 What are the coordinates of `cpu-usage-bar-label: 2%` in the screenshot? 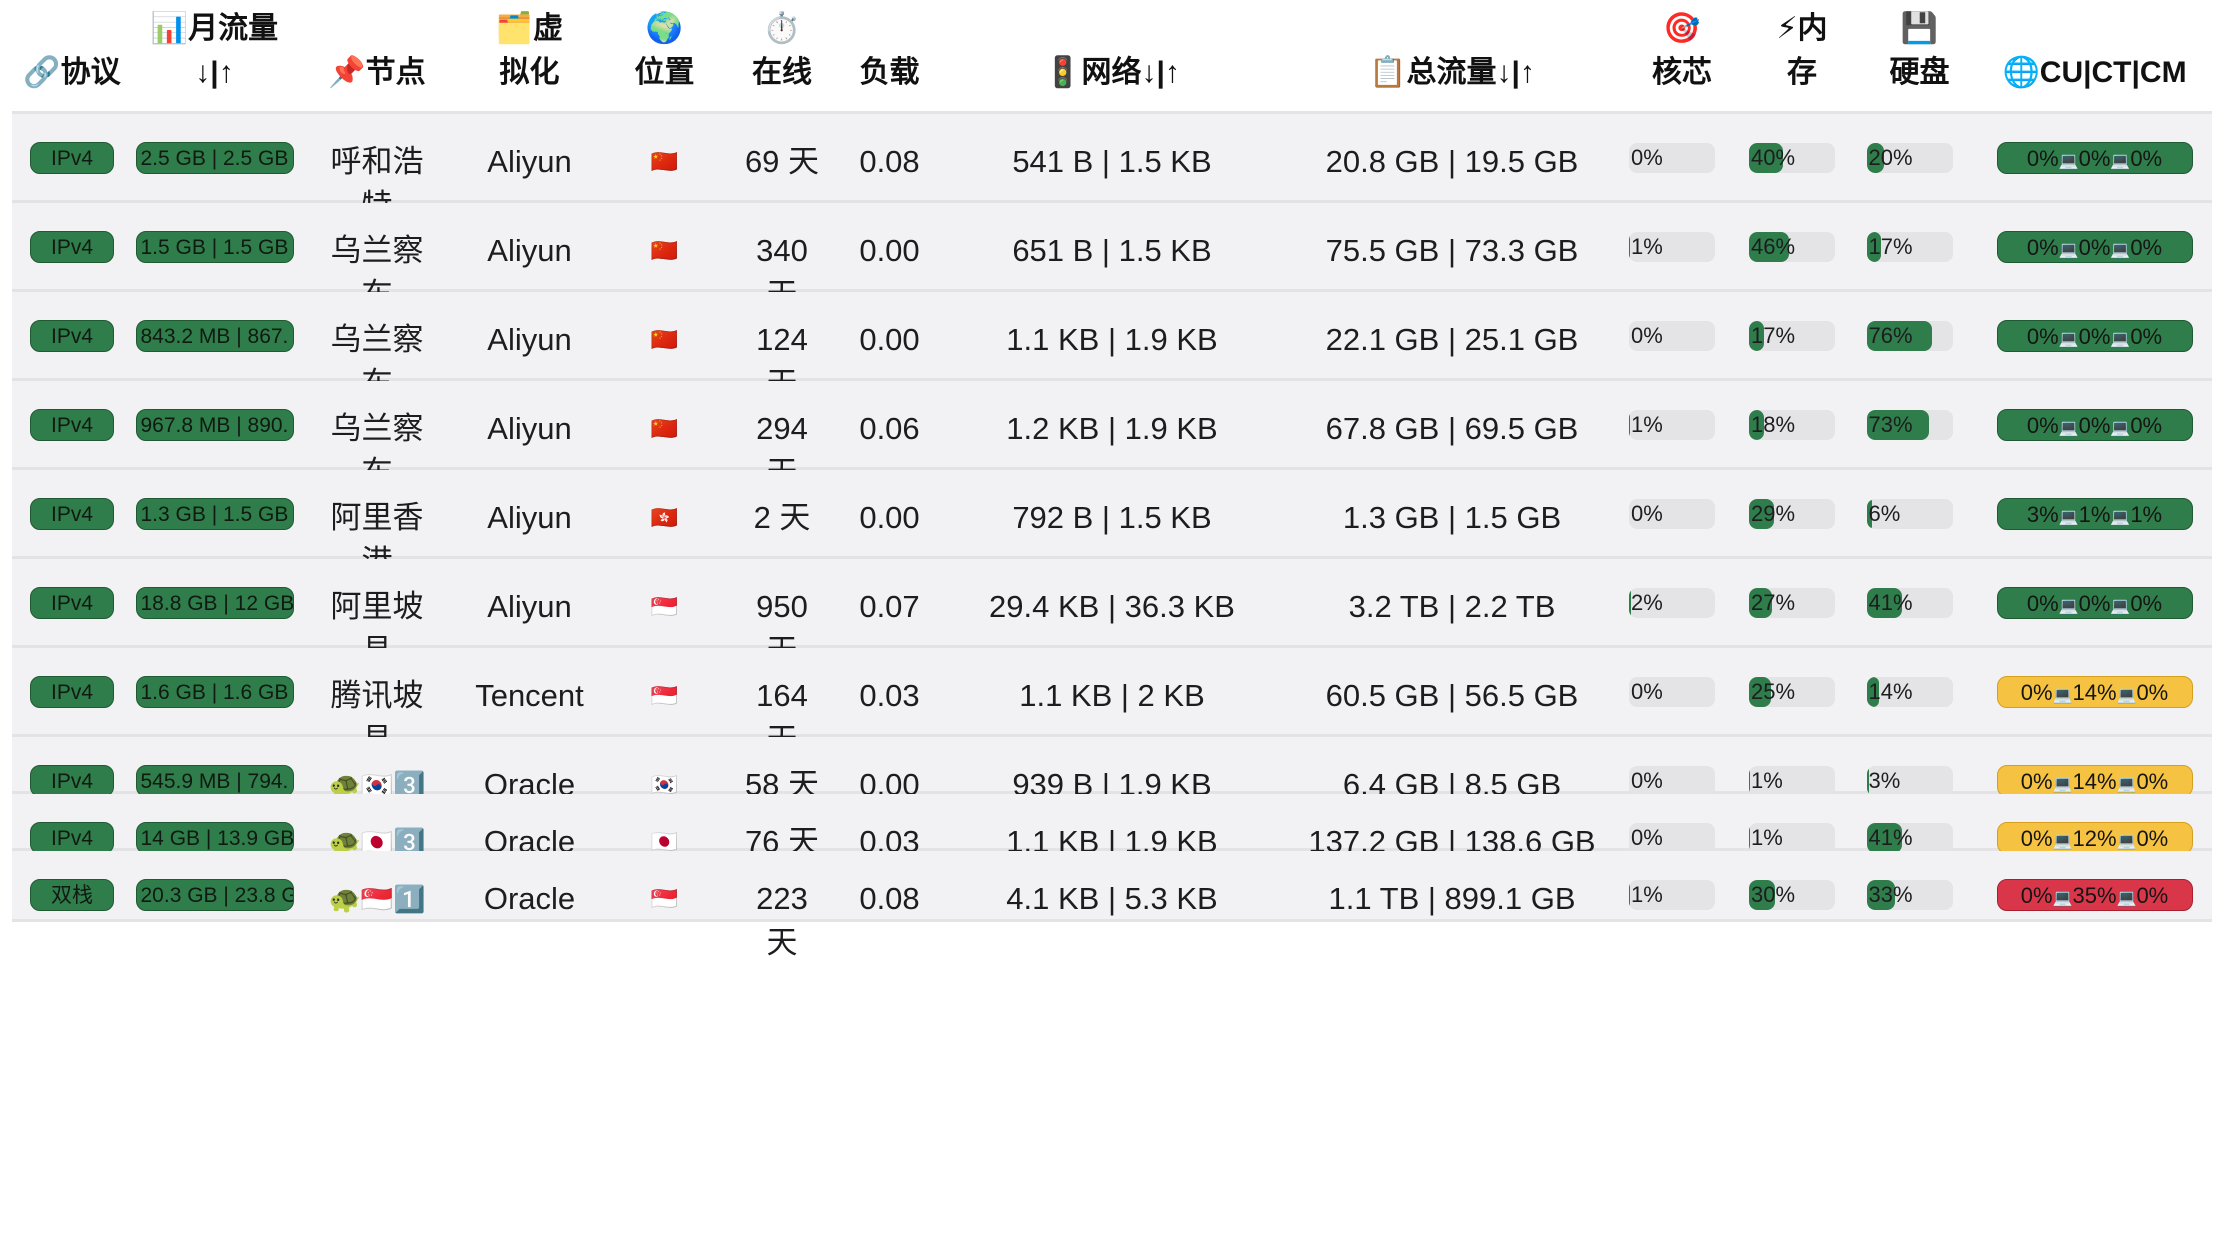 It's located at (1647, 602).